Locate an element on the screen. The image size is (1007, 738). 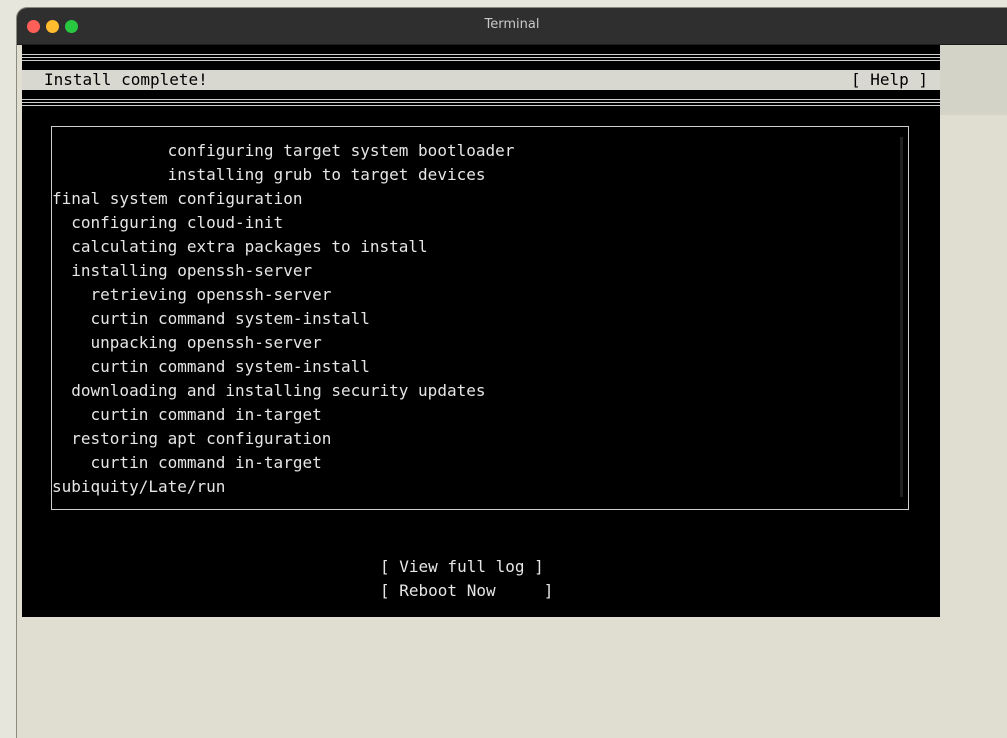
log-scrollbar is located at coordinates (901, 317).